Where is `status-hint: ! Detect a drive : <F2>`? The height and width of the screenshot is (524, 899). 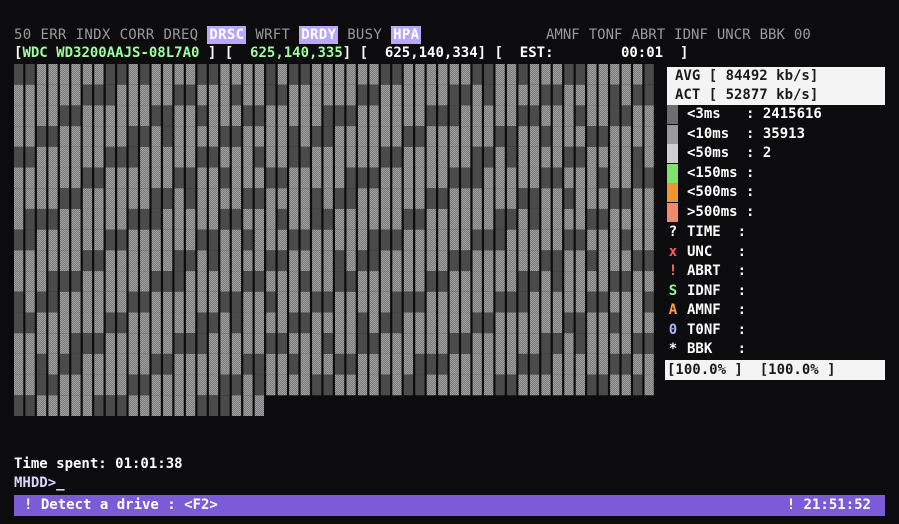
status-hint: ! Detect a drive : <F2> is located at coordinates (121, 505).